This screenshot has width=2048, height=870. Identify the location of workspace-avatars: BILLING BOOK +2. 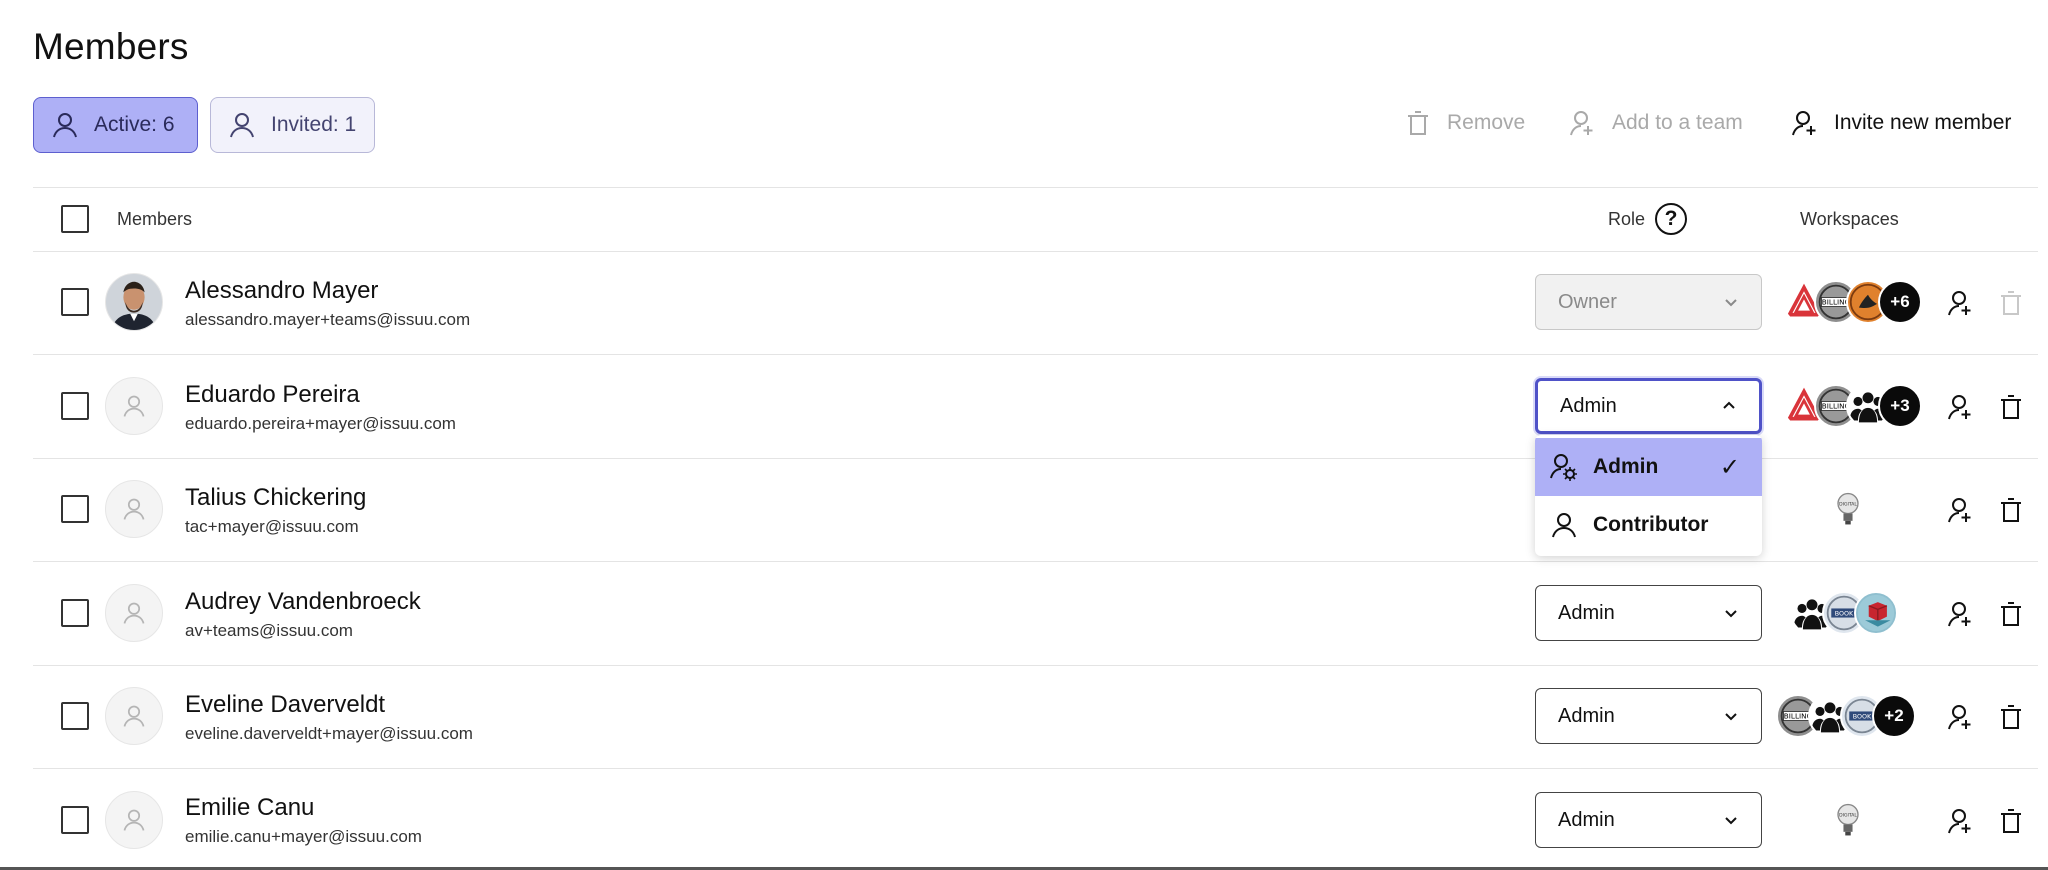
(1846, 716).